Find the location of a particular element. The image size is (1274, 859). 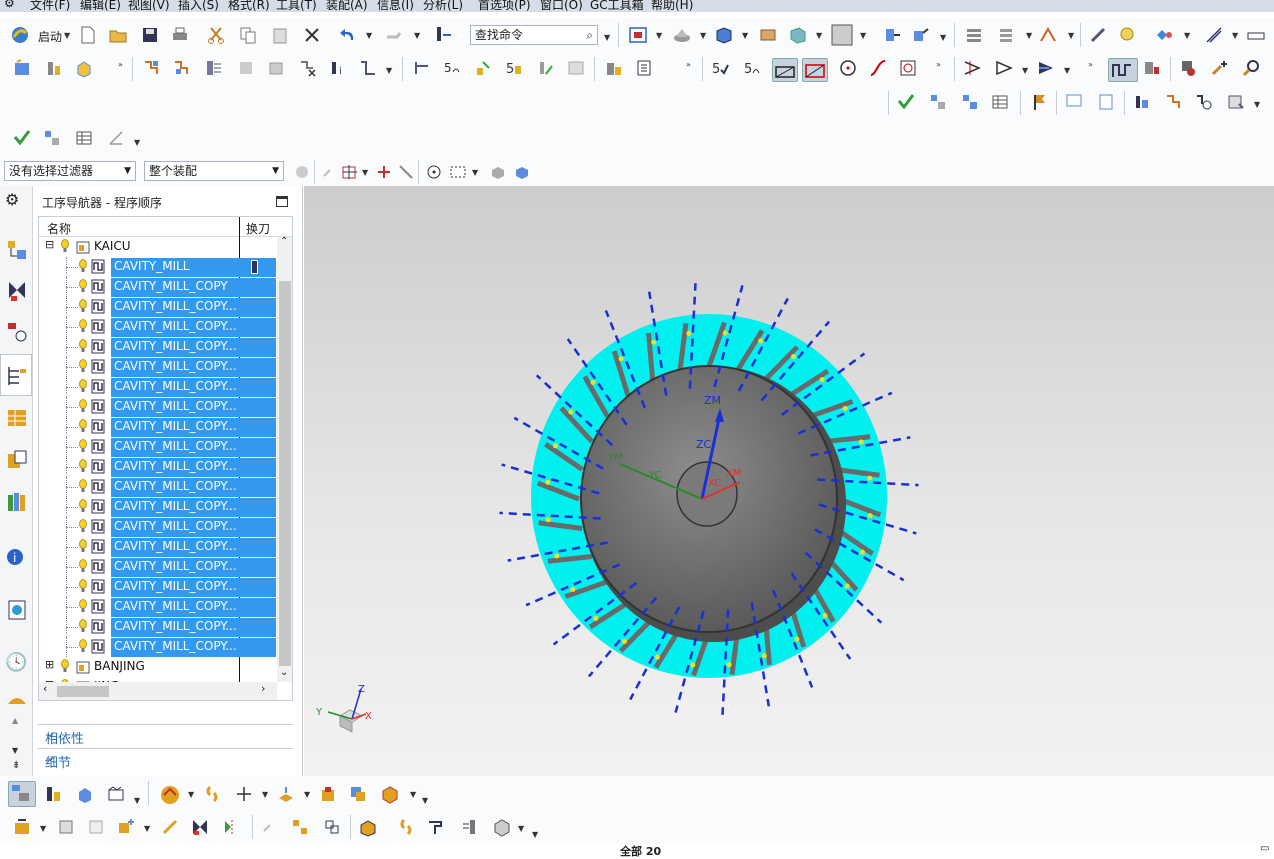

search-icon: ⌕ is located at coordinates (589, 35).